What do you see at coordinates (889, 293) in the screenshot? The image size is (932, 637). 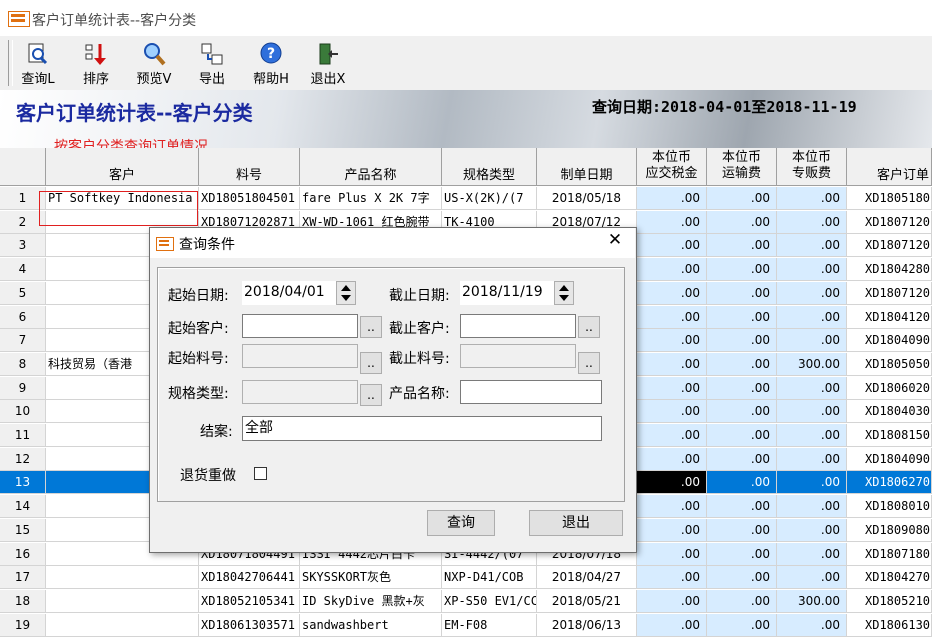 I see `cell-customer-order: XD1807120` at bounding box center [889, 293].